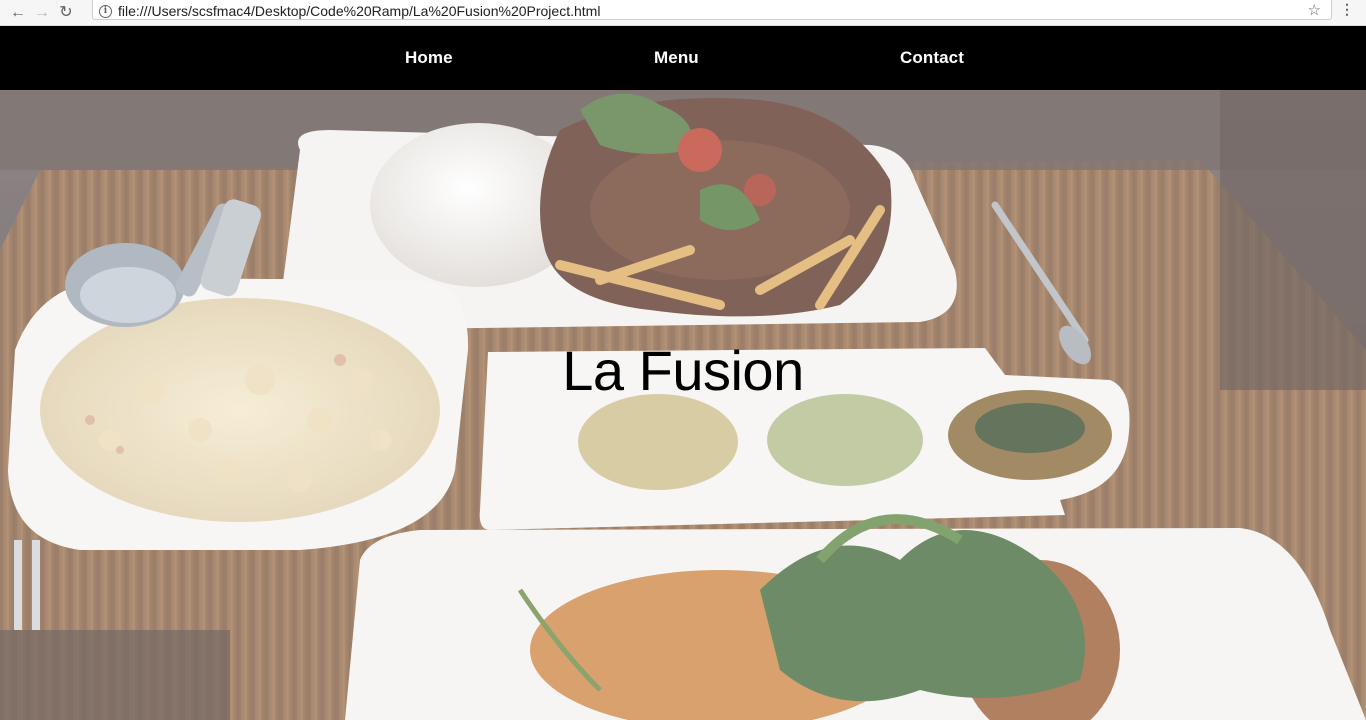 The image size is (1366, 720). I want to click on nav-link-home: Home, so click(429, 58).